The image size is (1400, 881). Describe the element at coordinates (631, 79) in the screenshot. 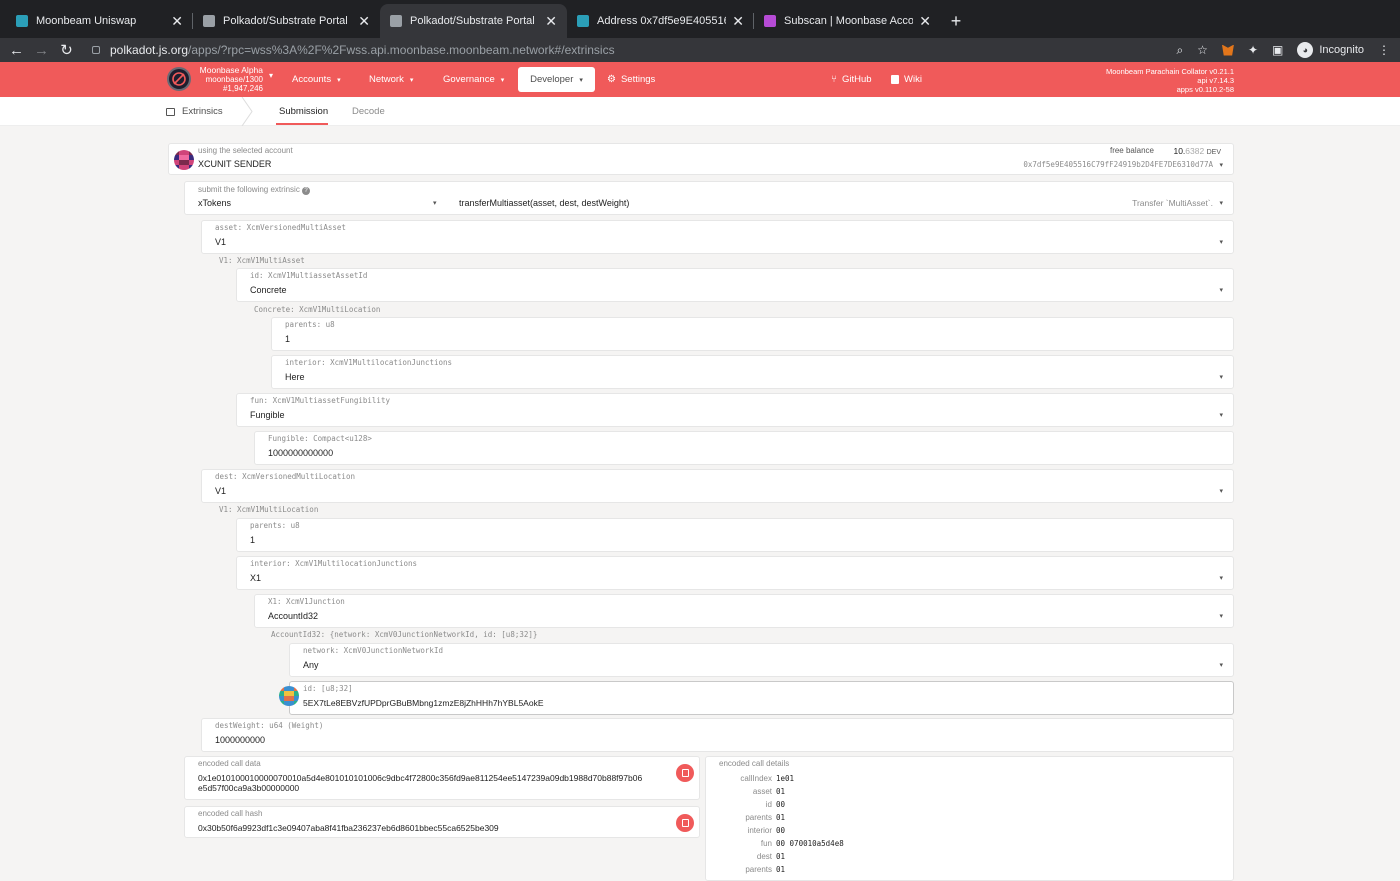

I see `menu-settings: ⚙ Settings` at that location.